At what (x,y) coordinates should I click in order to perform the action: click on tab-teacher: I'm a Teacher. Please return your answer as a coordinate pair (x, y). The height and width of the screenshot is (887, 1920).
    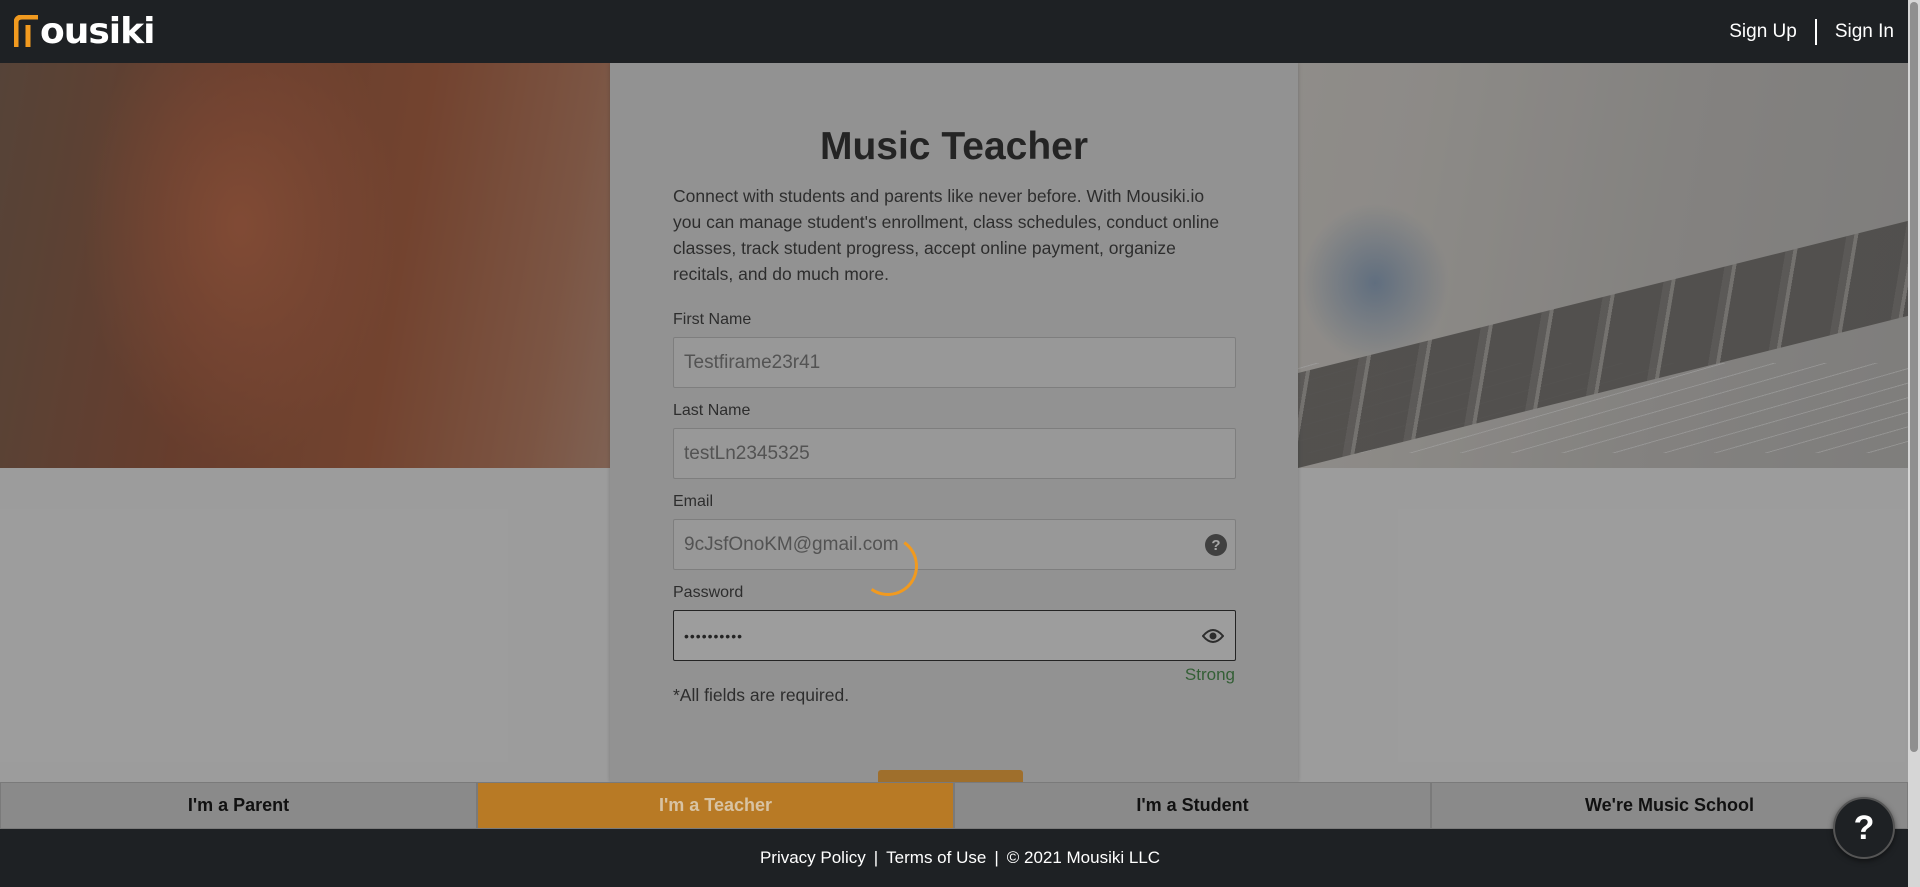
    Looking at the image, I should click on (715, 805).